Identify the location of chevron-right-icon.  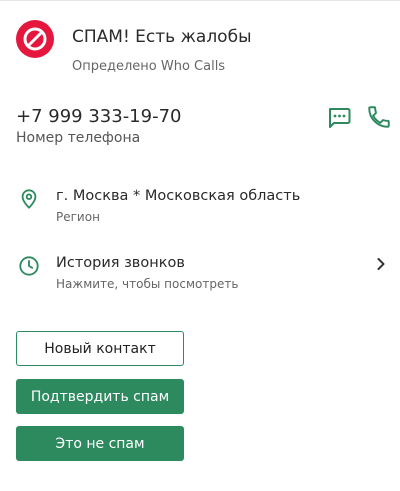
(381, 264).